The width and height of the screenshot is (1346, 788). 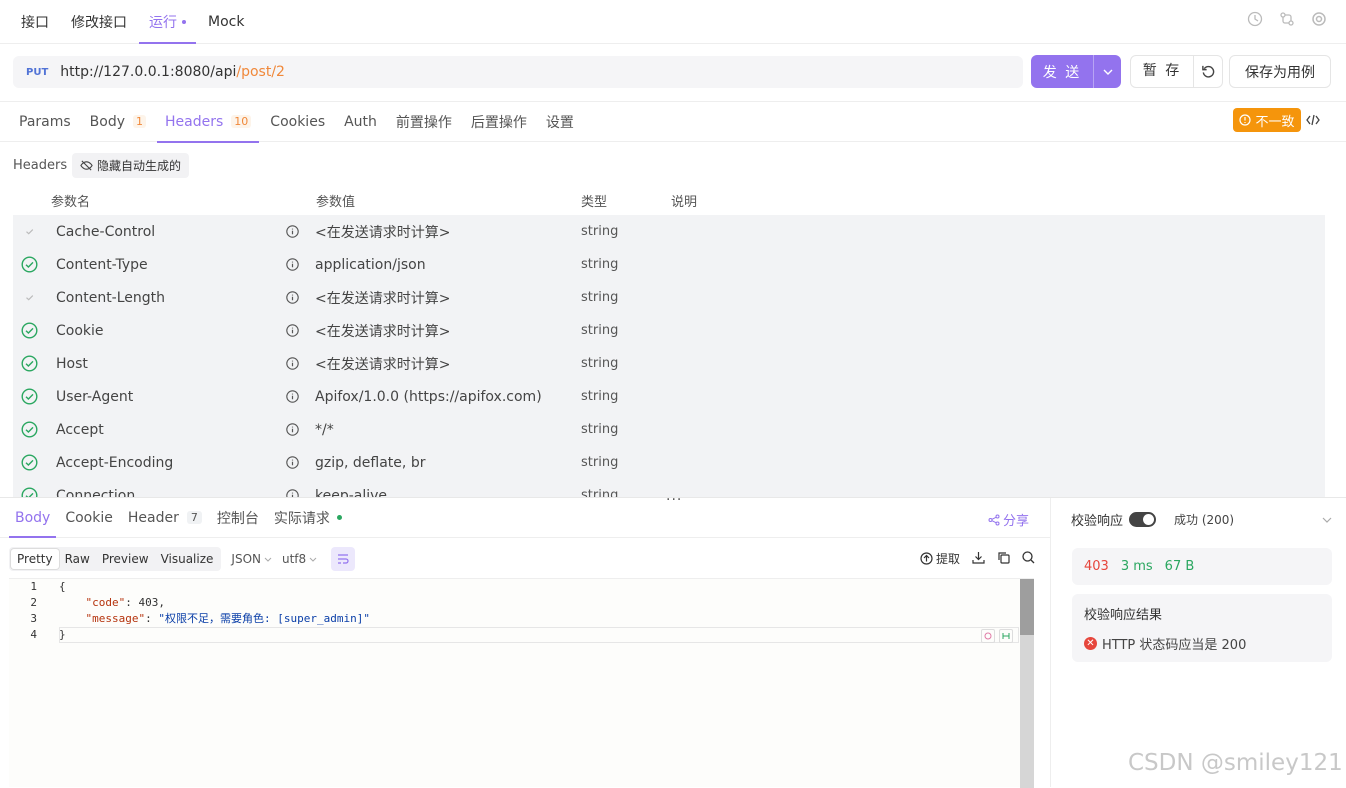 What do you see at coordinates (1028, 558) in the screenshot?
I see `search-icon` at bounding box center [1028, 558].